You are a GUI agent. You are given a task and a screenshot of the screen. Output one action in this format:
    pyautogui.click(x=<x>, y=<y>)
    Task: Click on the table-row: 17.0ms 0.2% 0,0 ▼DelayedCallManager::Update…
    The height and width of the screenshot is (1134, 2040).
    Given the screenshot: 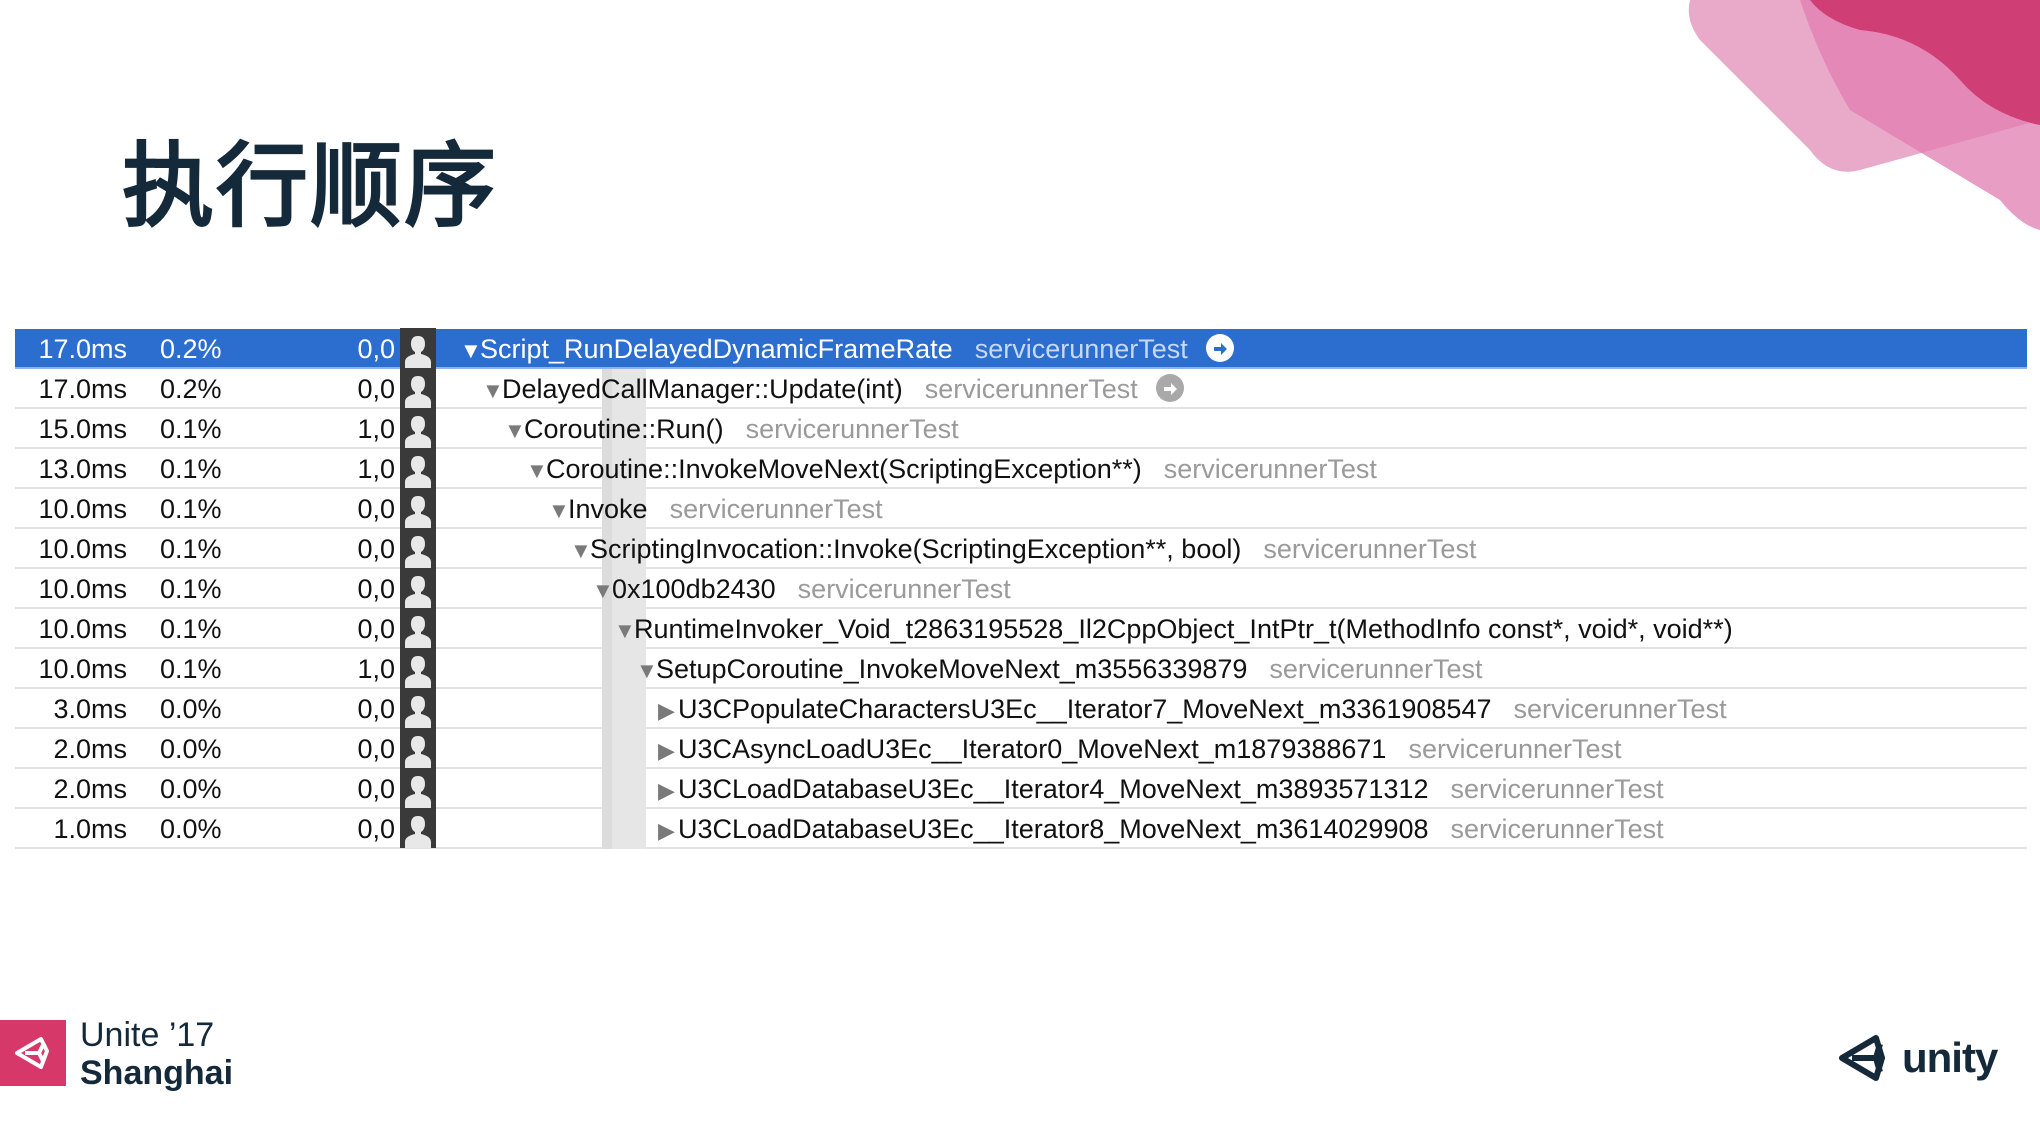 What is the action you would take?
    pyautogui.click(x=1021, y=389)
    